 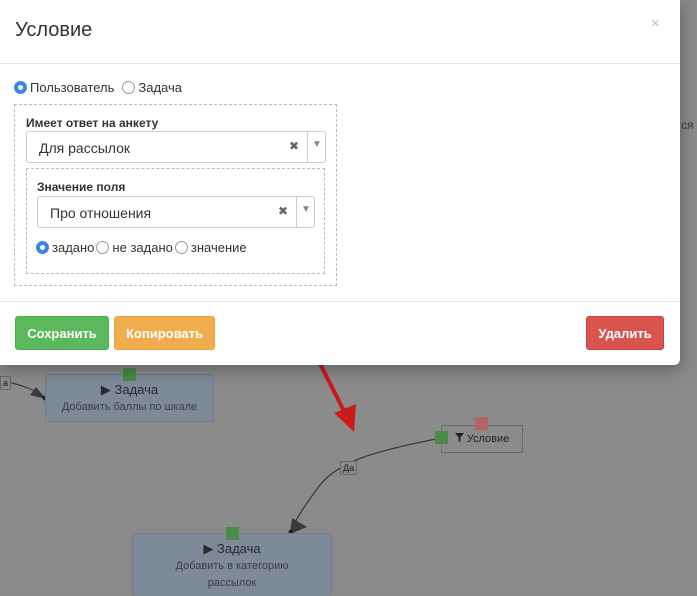 What do you see at coordinates (232, 566) in the screenshot?
I see `task-node-desc-line1: Добавить в категорию` at bounding box center [232, 566].